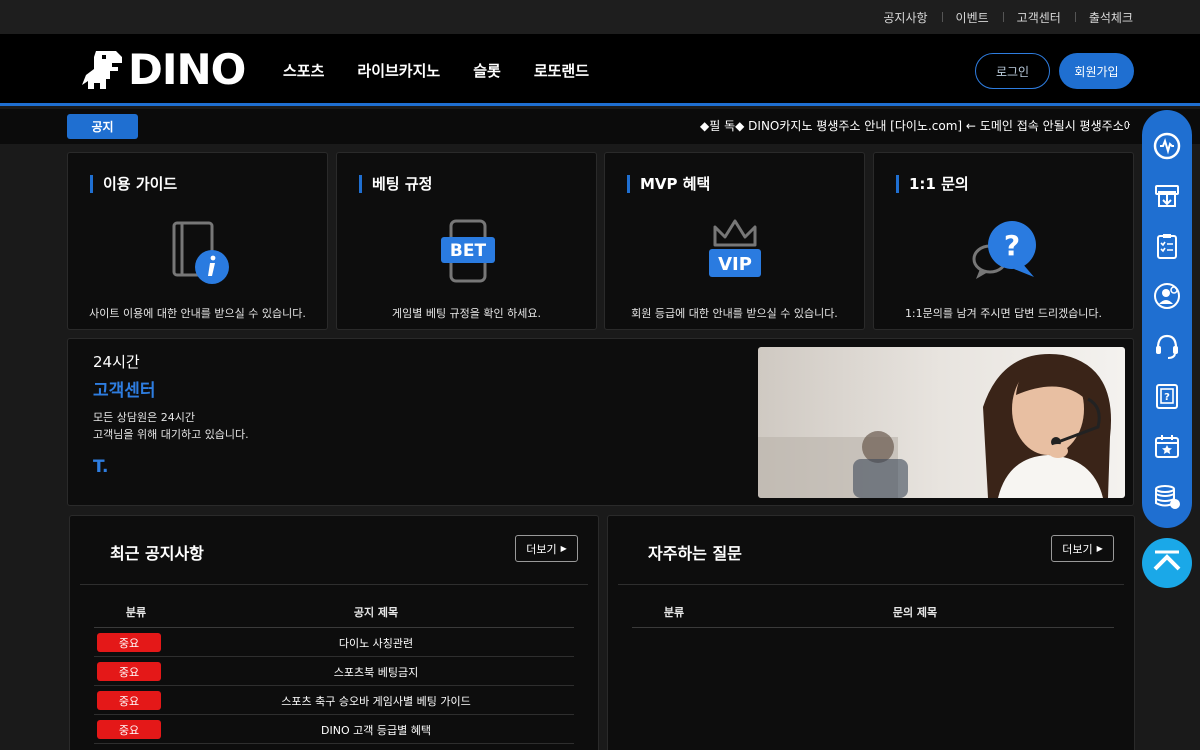 Image resolution: width=1200 pixels, height=750 pixels. I want to click on support-line-1: 모든 상담원은 24시간, so click(144, 417).